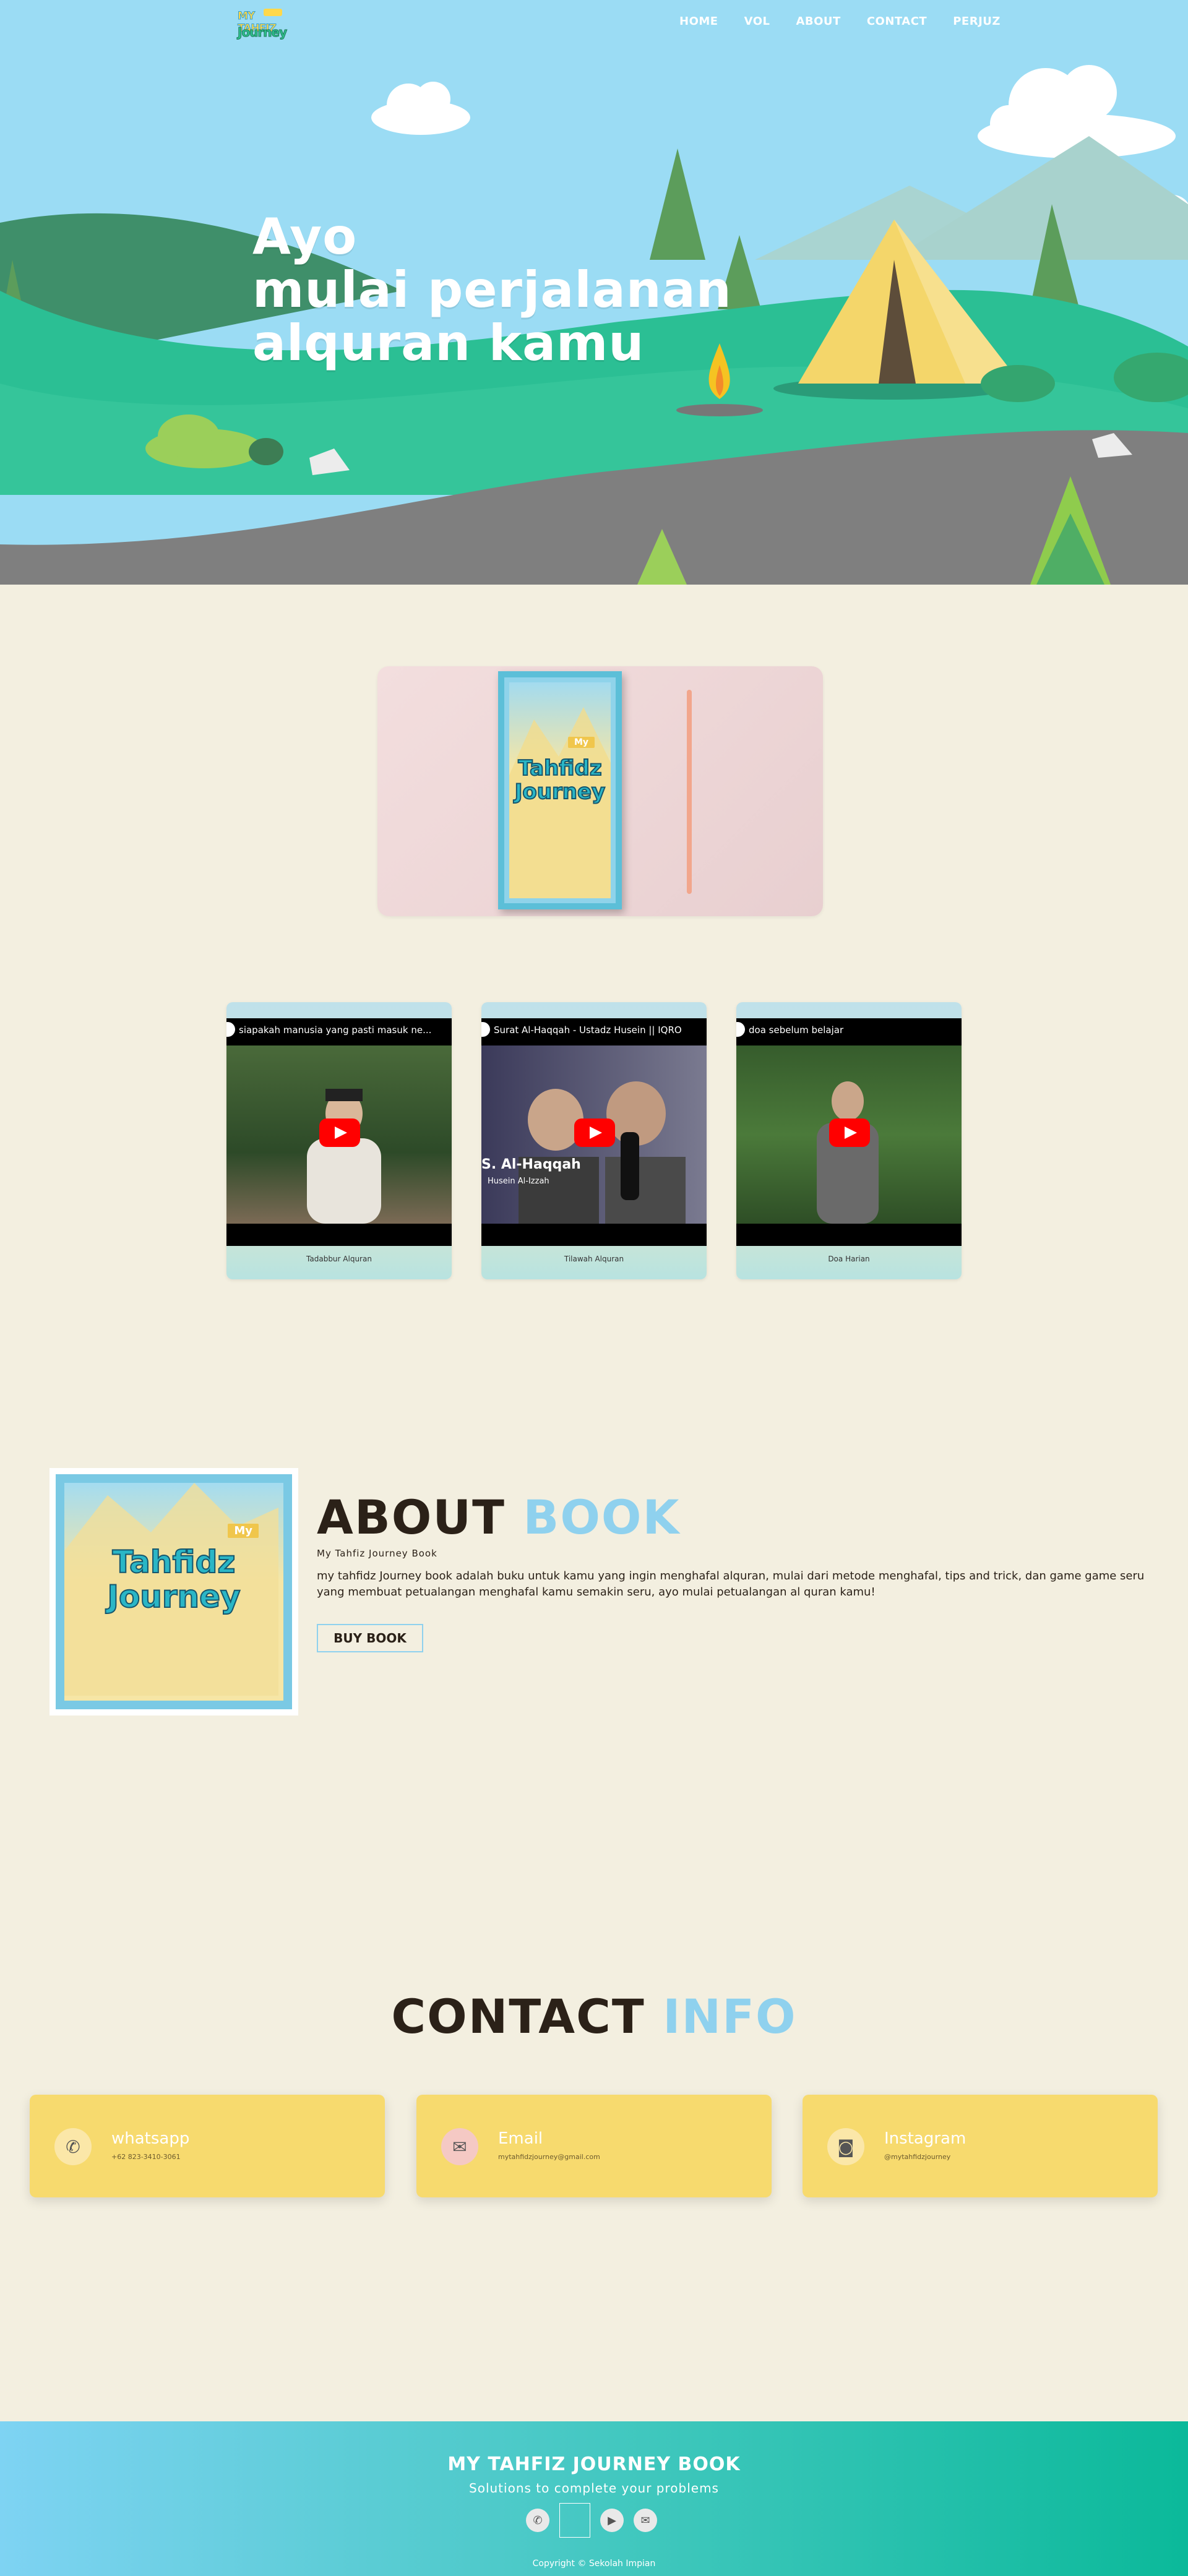 The image size is (1188, 2576). I want to click on buy-book-button: BUY BOOK, so click(370, 1638).